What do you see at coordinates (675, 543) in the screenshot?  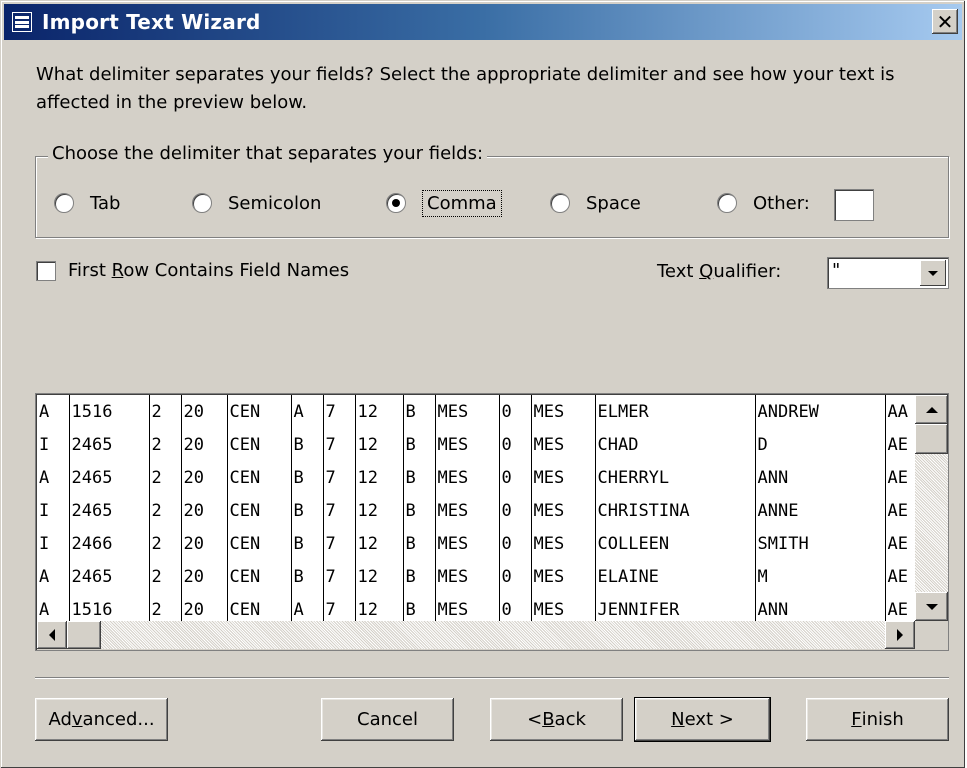 I see `preview-cell: COLLEEN` at bounding box center [675, 543].